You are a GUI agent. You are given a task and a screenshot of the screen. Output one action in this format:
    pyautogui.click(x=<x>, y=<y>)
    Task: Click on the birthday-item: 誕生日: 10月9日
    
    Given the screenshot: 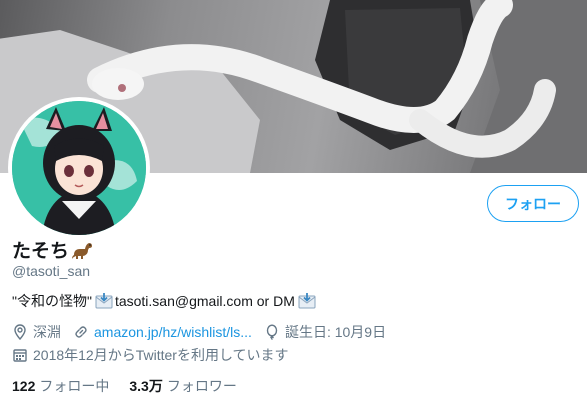 What is the action you would take?
    pyautogui.click(x=325, y=332)
    